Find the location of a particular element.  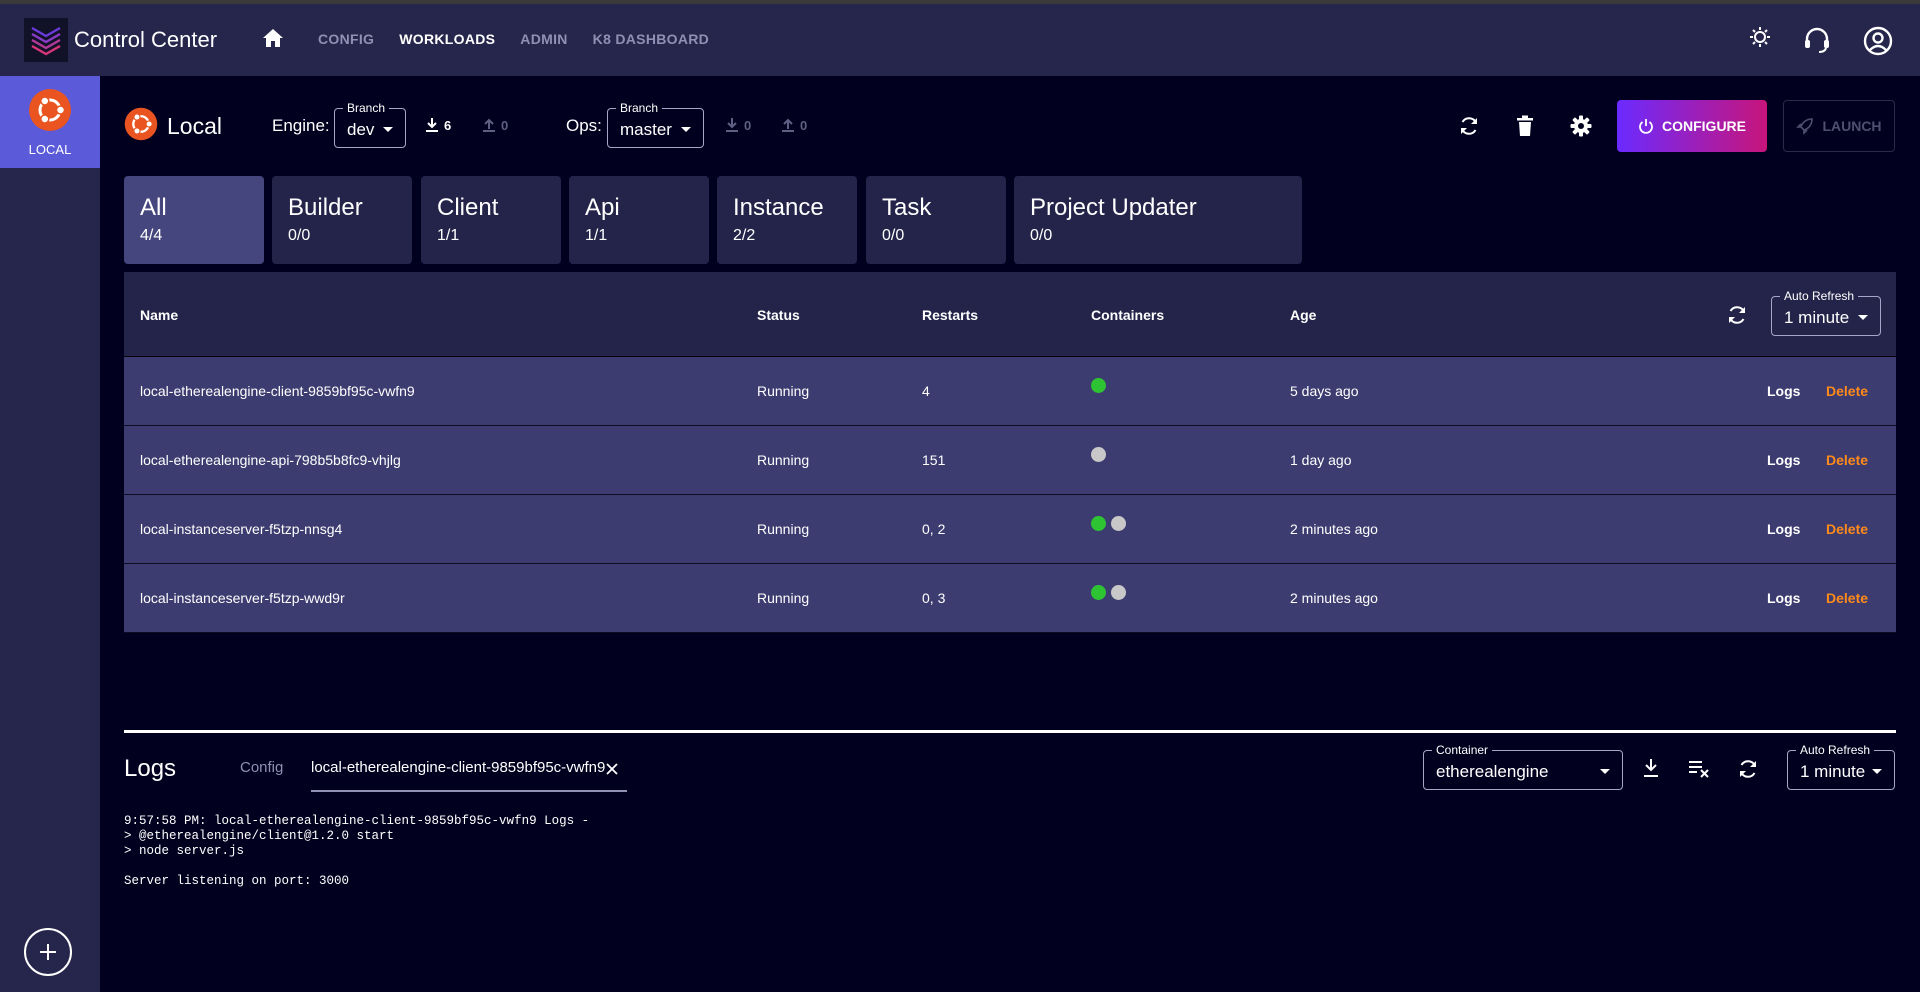

add-cluster-button is located at coordinates (48, 952).